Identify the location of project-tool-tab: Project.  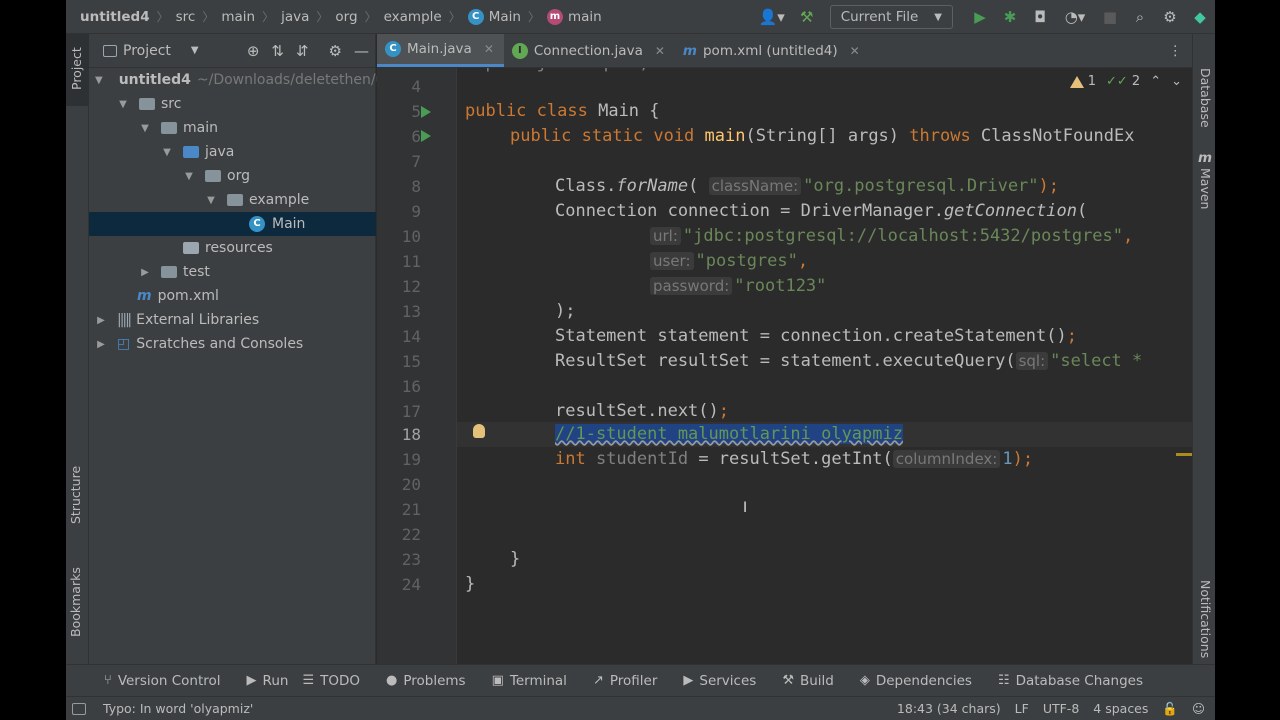
(77, 70).